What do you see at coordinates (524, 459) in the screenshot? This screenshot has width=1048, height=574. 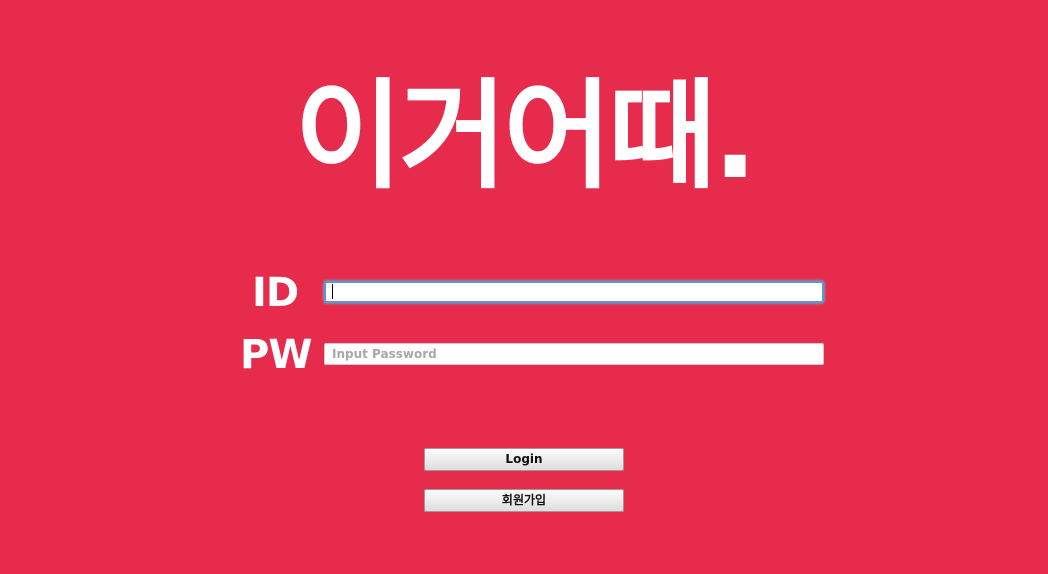 I see `login-button: Login` at bounding box center [524, 459].